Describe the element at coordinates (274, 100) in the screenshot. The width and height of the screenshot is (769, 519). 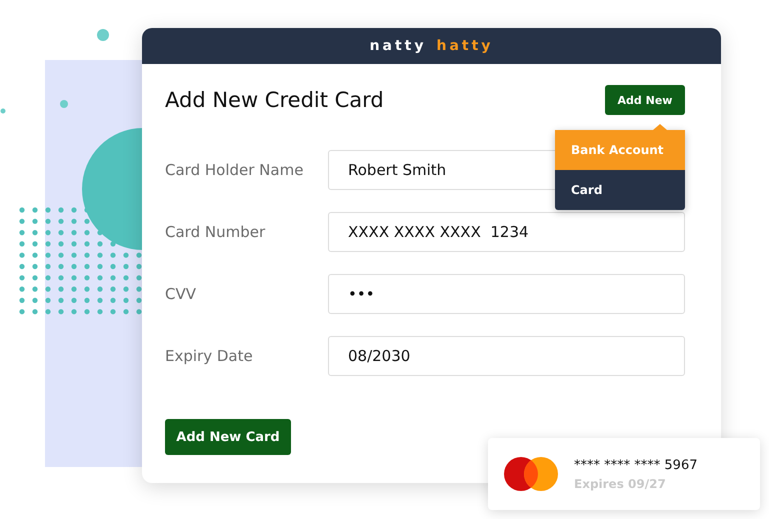
I see `form-title: Add New Credit Card` at that location.